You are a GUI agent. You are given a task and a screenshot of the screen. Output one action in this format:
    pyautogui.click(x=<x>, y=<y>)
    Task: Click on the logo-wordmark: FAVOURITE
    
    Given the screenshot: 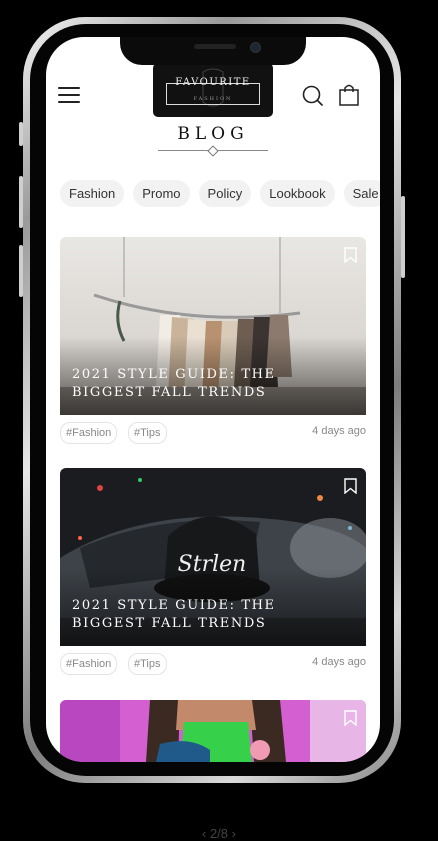 What is the action you would take?
    pyautogui.click(x=213, y=82)
    